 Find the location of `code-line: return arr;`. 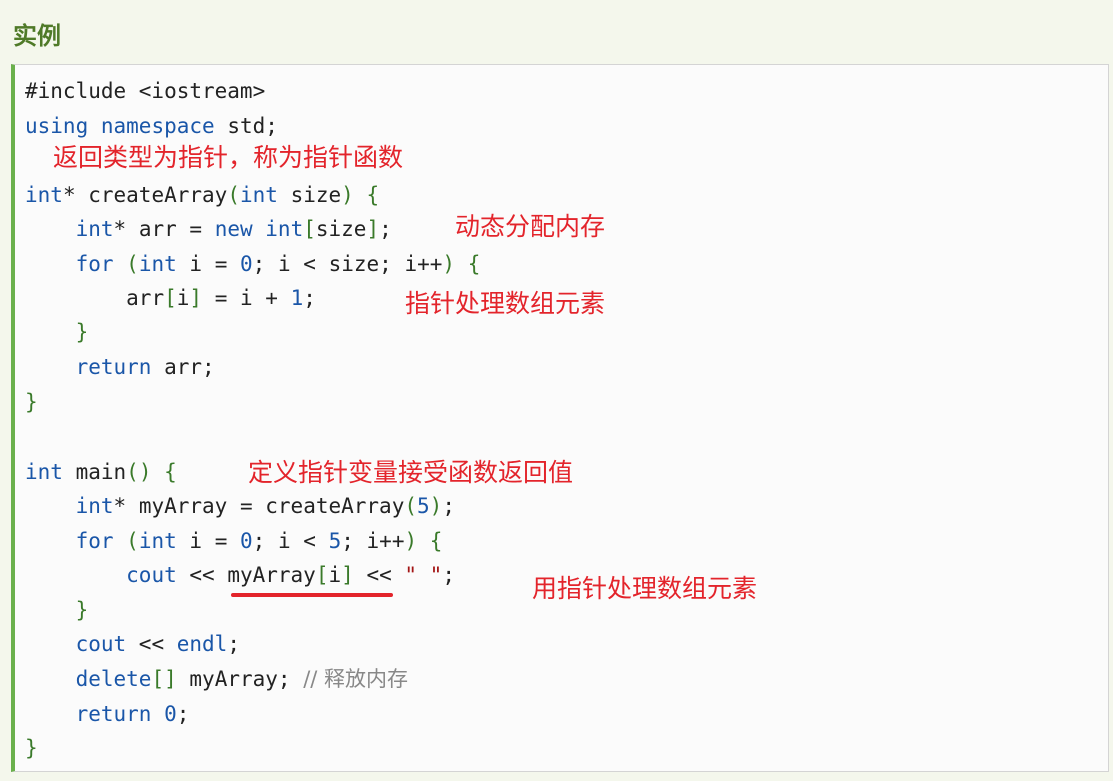

code-line: return arr; is located at coordinates (145, 367).